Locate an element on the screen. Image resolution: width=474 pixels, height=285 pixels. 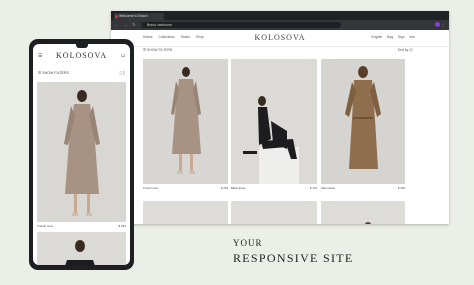
filter-row: ☰ SHOW FILTERS Sort by ▯▯ is located at coordinates (278, 50).